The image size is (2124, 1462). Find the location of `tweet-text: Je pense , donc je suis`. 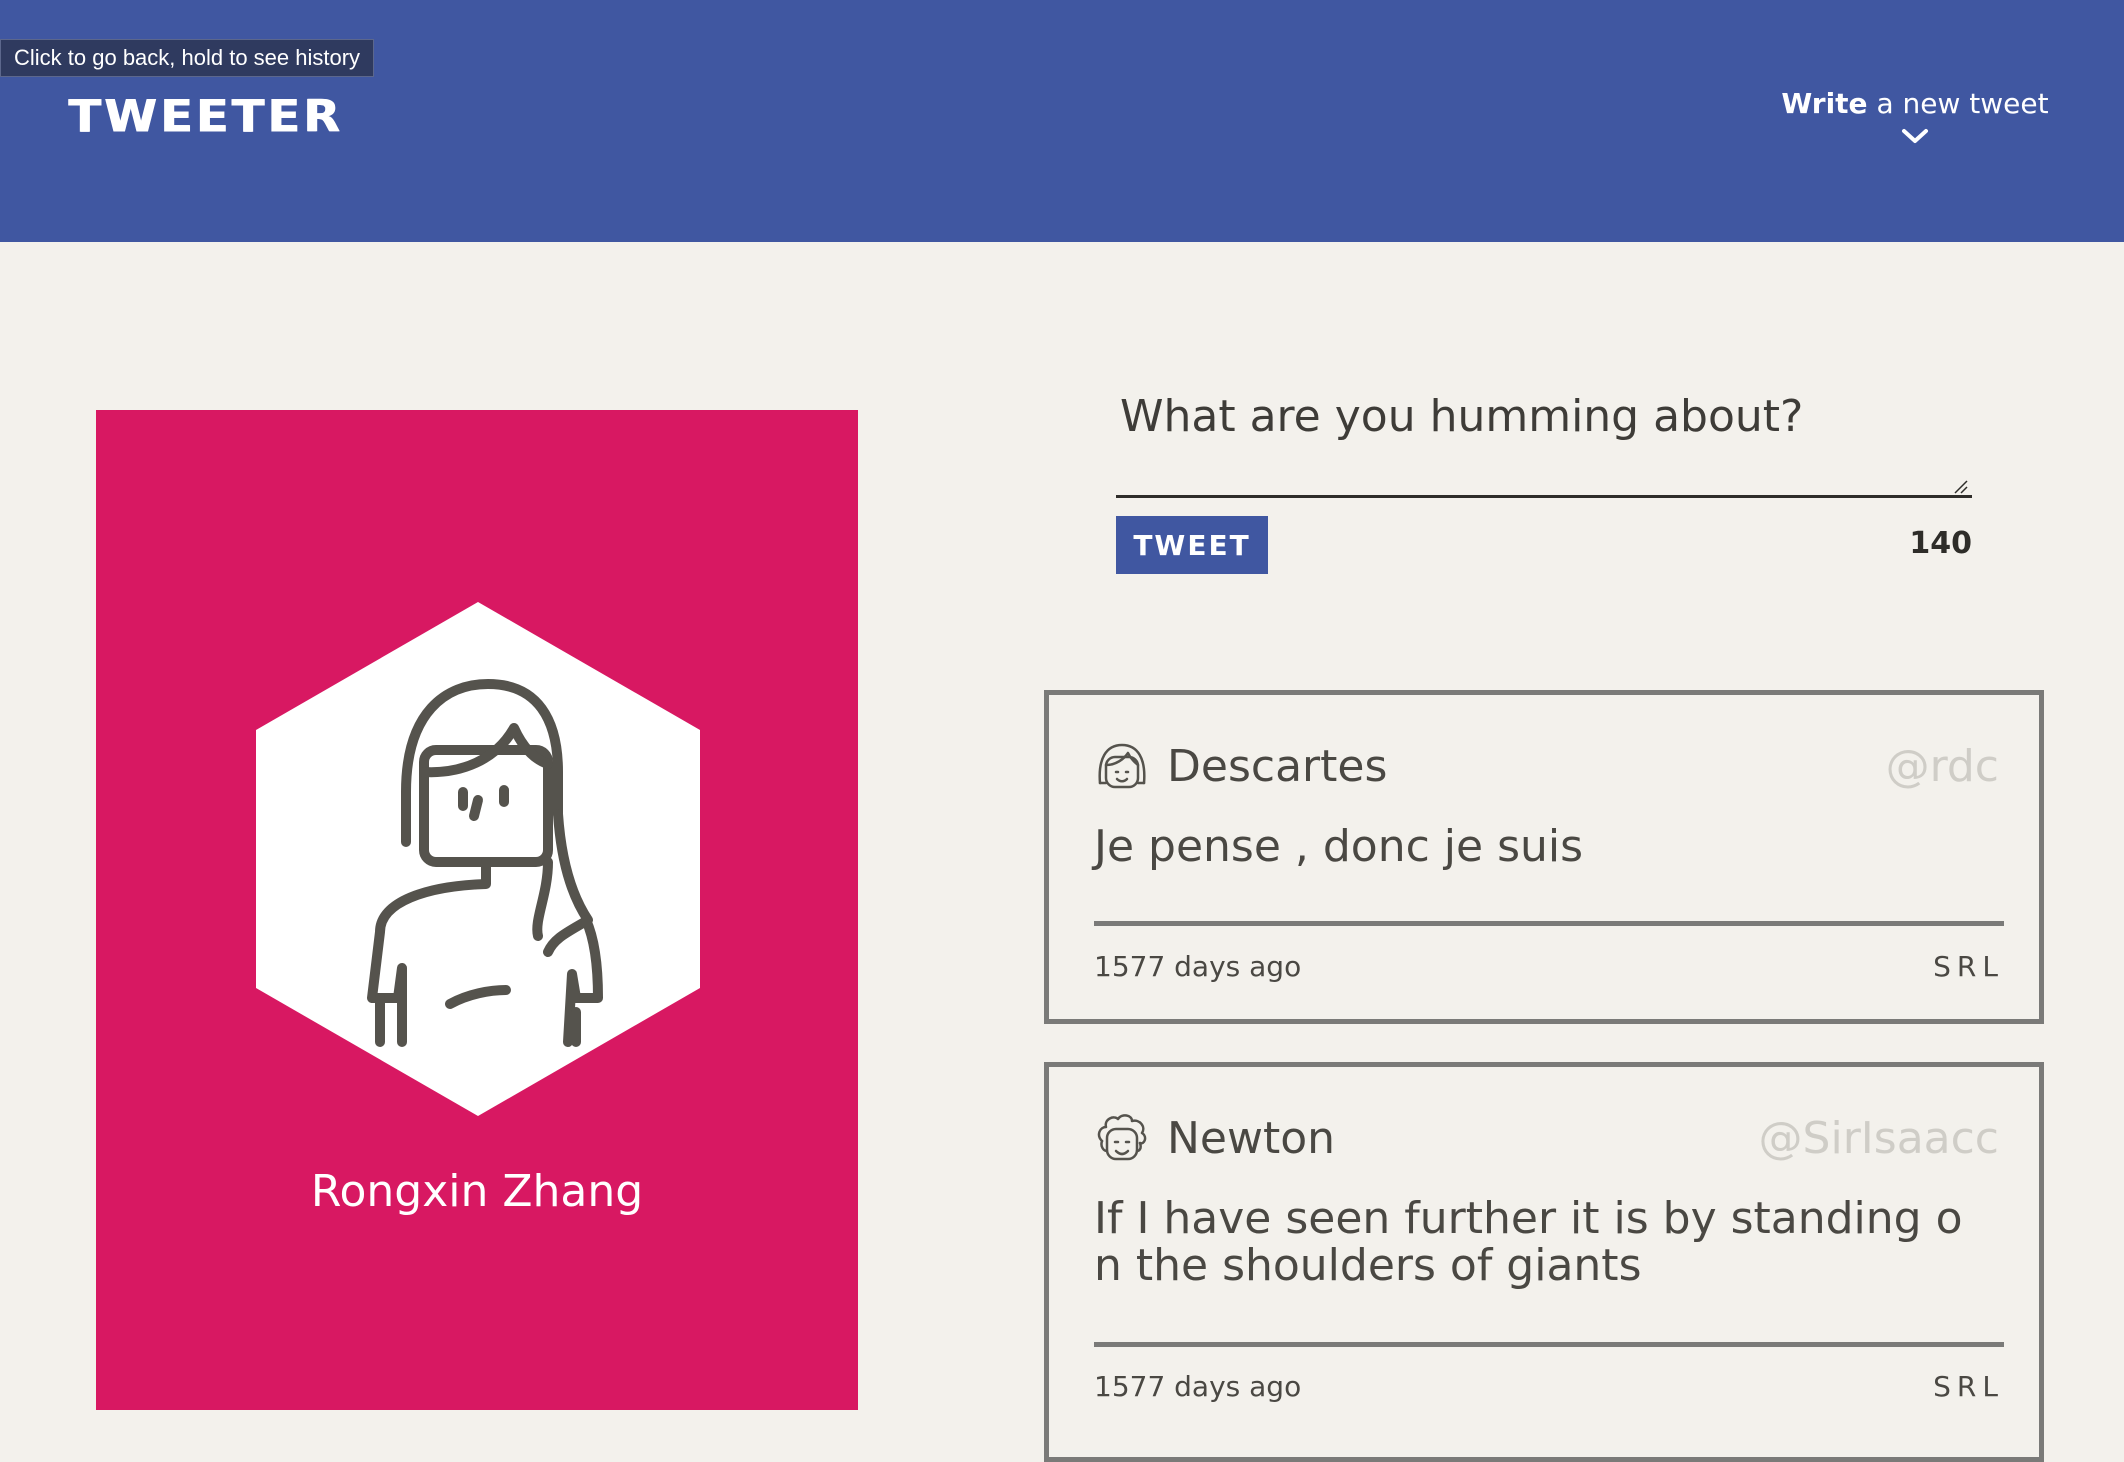

tweet-text: Je pense , donc je suis is located at coordinates (1339, 846).